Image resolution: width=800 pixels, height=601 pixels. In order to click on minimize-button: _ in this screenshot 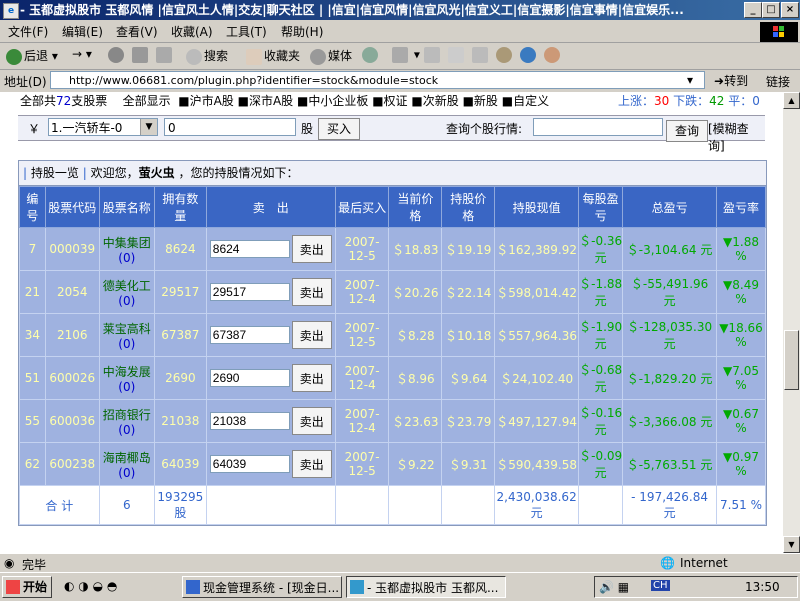, I will do `click(753, 10)`.